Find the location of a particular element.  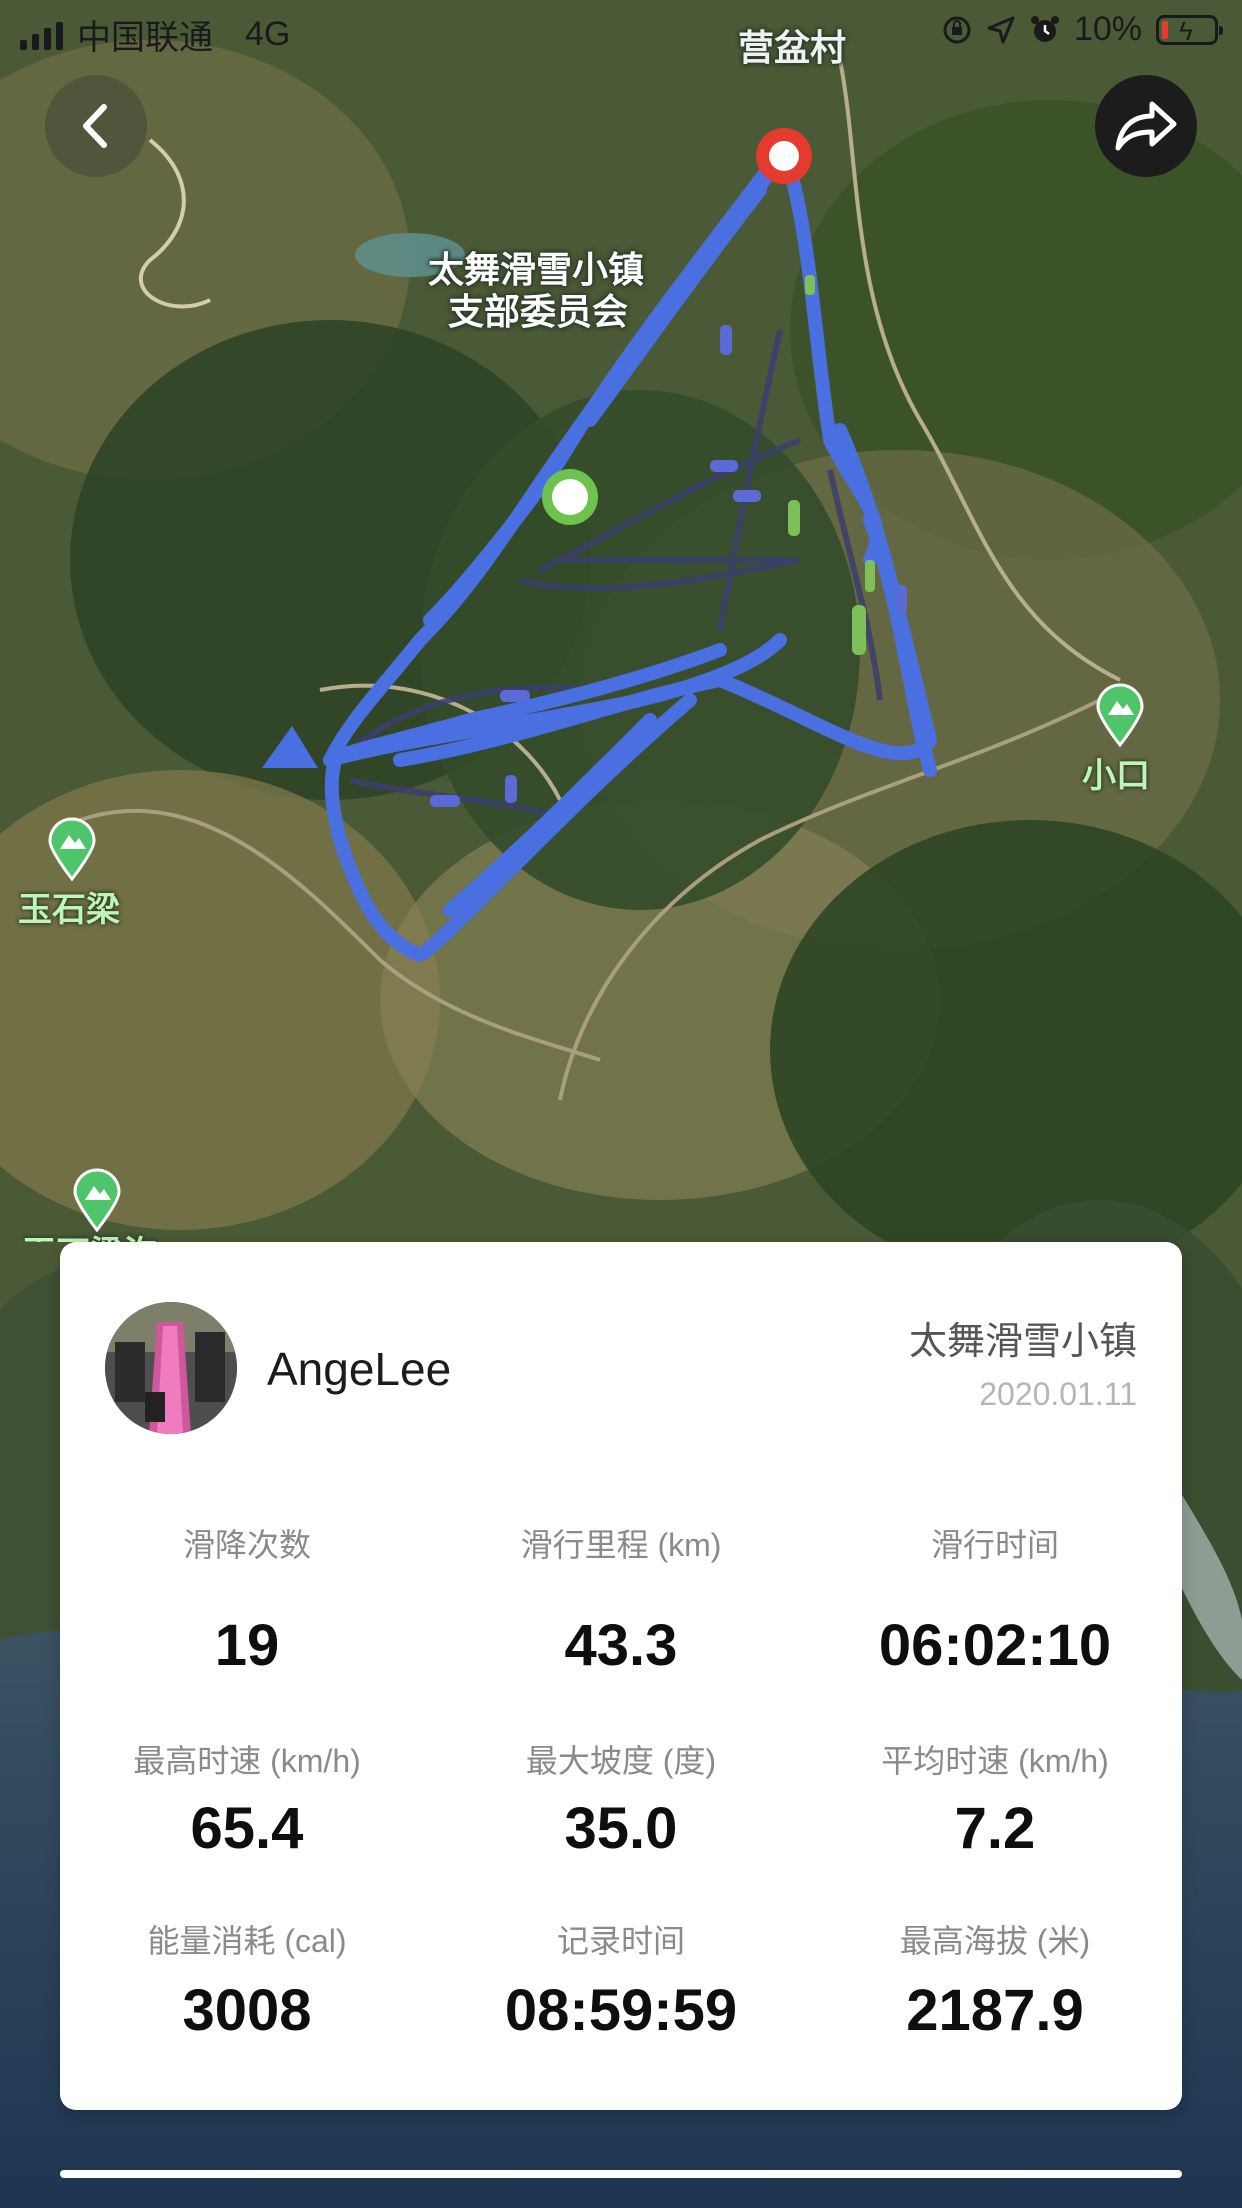

stat-label: 最高时速 (km/h) is located at coordinates (247, 1761).